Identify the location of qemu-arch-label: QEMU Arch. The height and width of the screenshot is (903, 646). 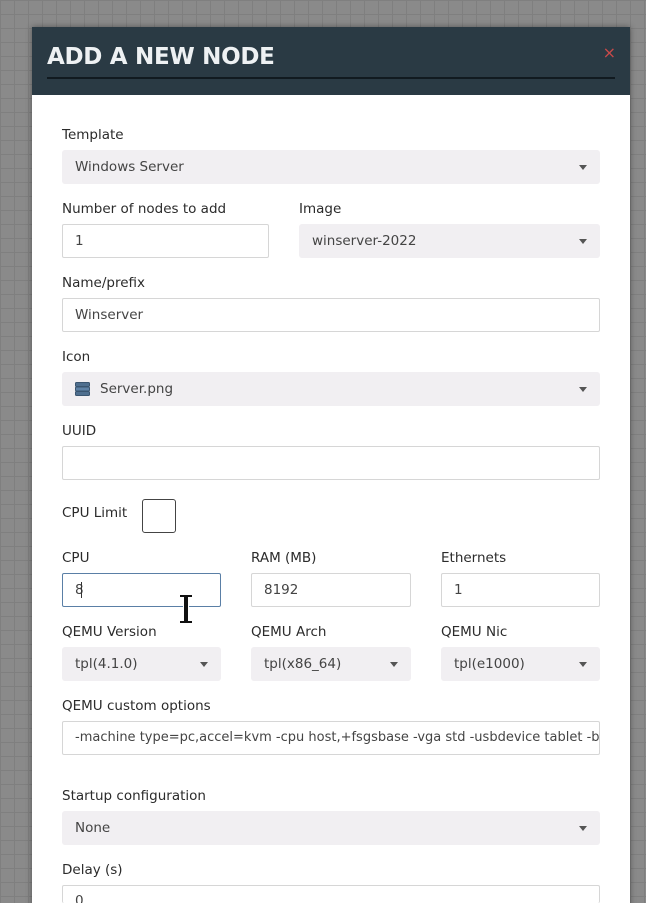
(289, 632).